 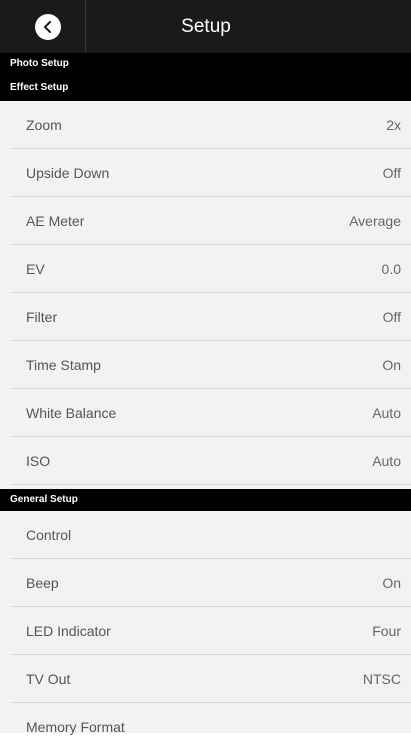 I want to click on page-title: Setup, so click(x=206, y=26).